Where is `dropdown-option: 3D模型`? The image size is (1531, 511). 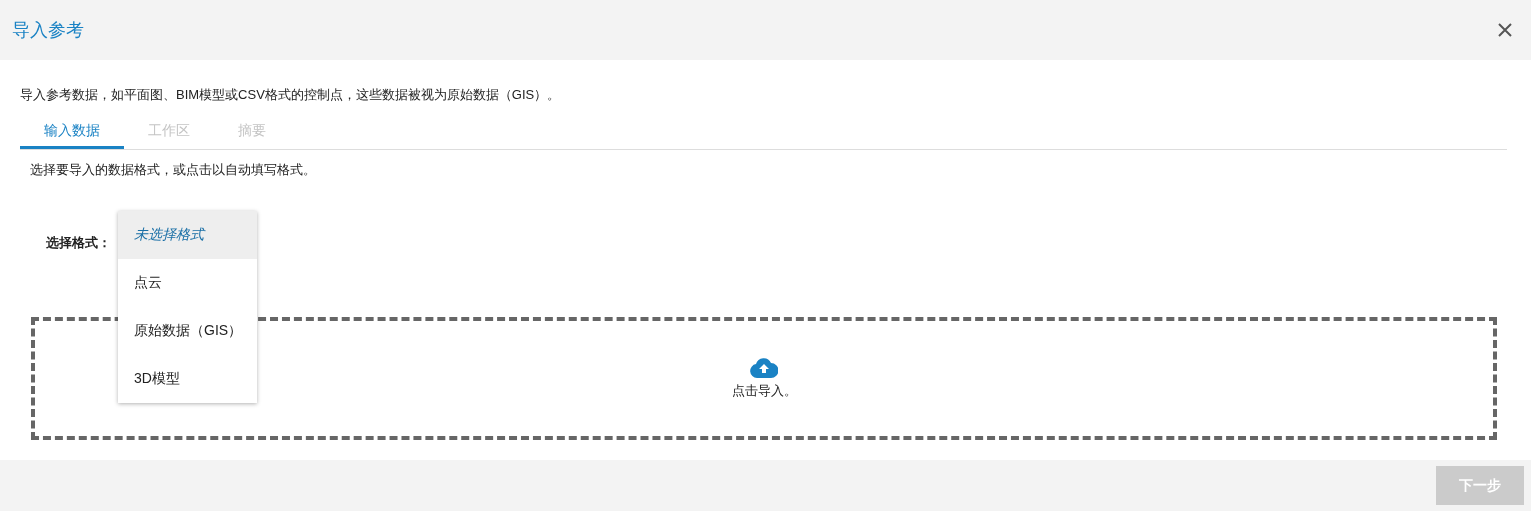 dropdown-option: 3D模型 is located at coordinates (187, 379).